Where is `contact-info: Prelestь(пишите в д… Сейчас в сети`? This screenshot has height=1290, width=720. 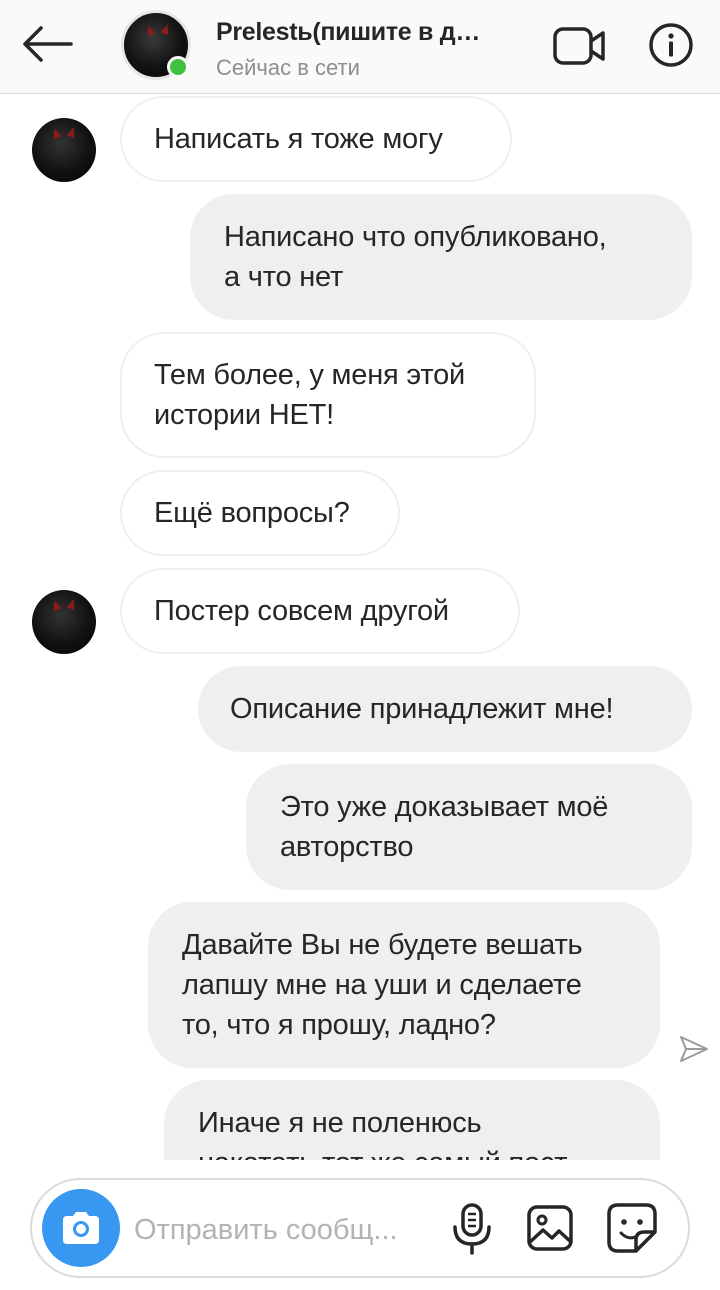
contact-info: Prelestь(пишите в д… Сейчас в сети is located at coordinates (366, 49).